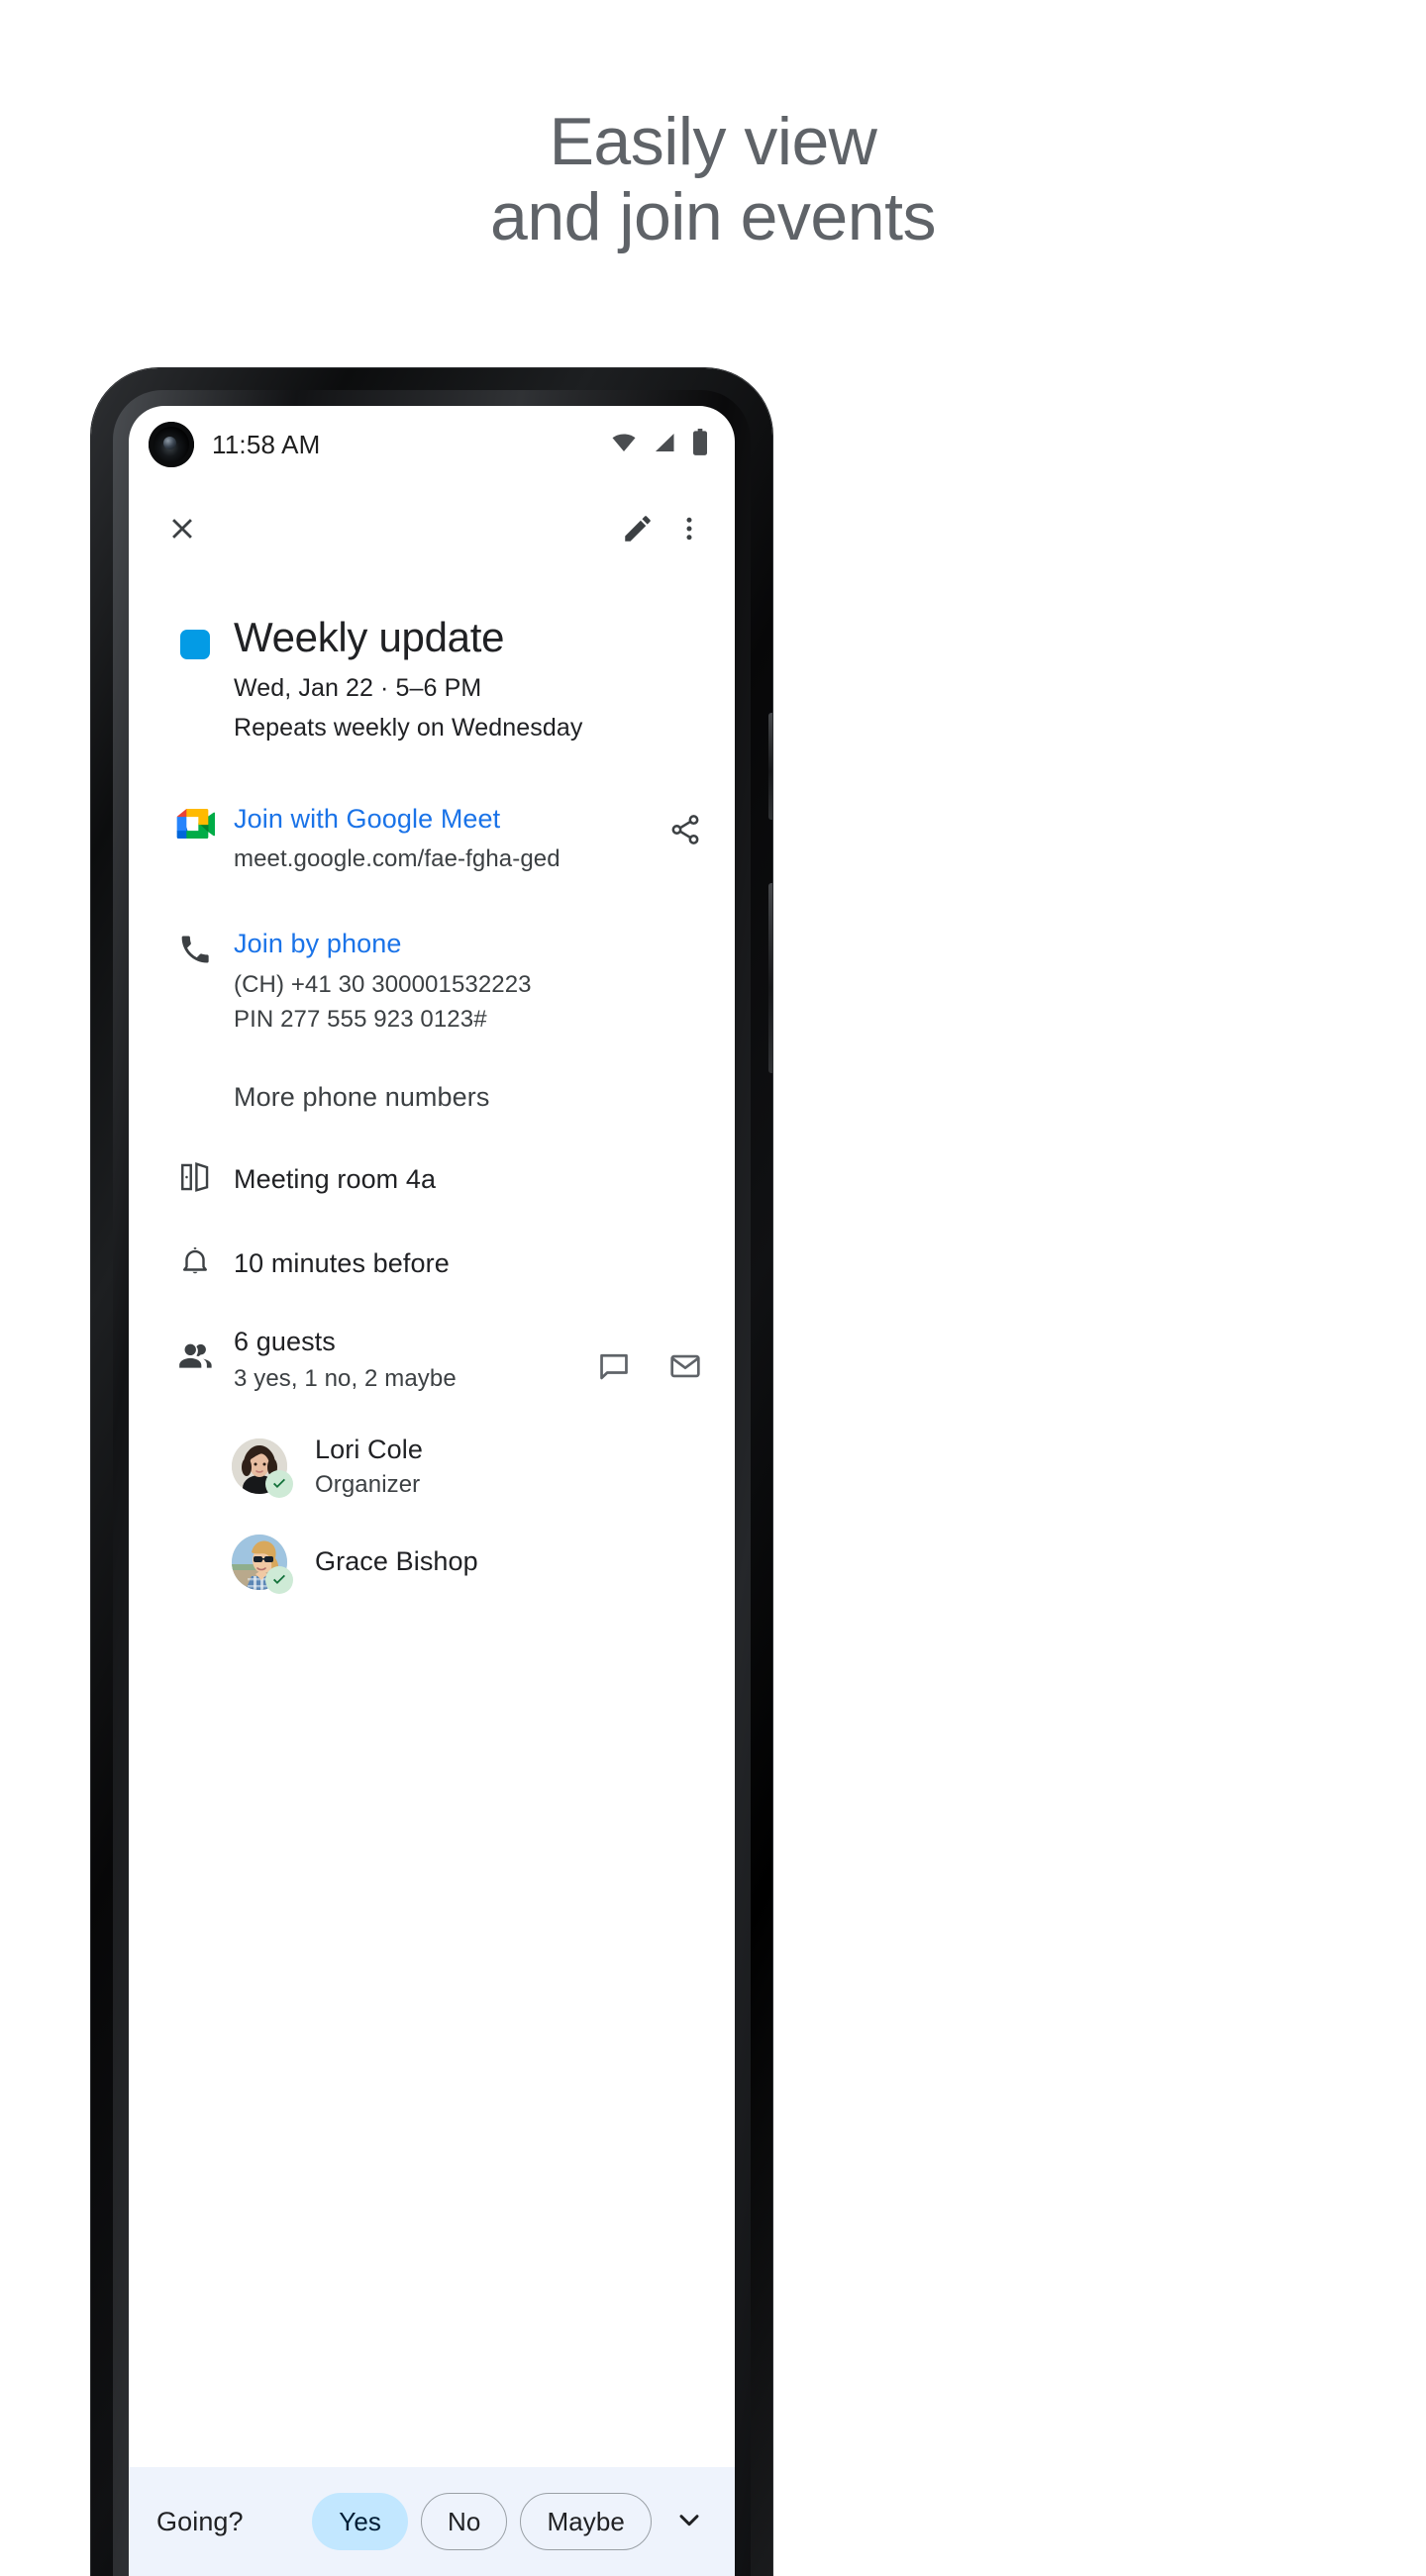 This screenshot has width=1426, height=2576. I want to click on guest-name: Grace Bishop, so click(396, 1562).